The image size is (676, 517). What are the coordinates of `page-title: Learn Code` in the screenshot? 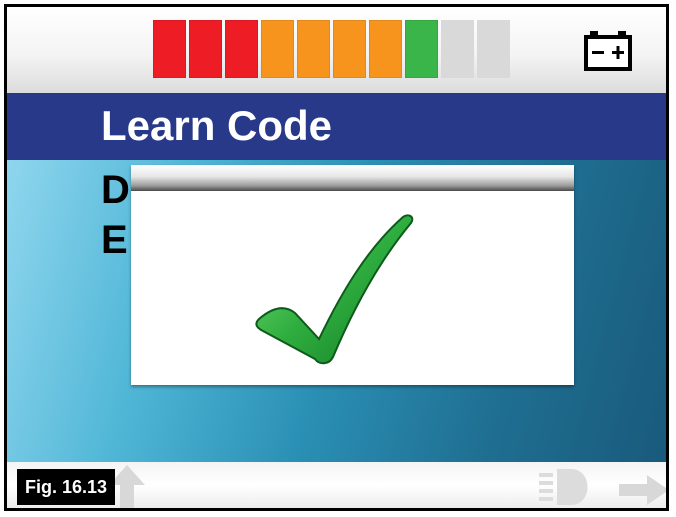 It's located at (217, 125).